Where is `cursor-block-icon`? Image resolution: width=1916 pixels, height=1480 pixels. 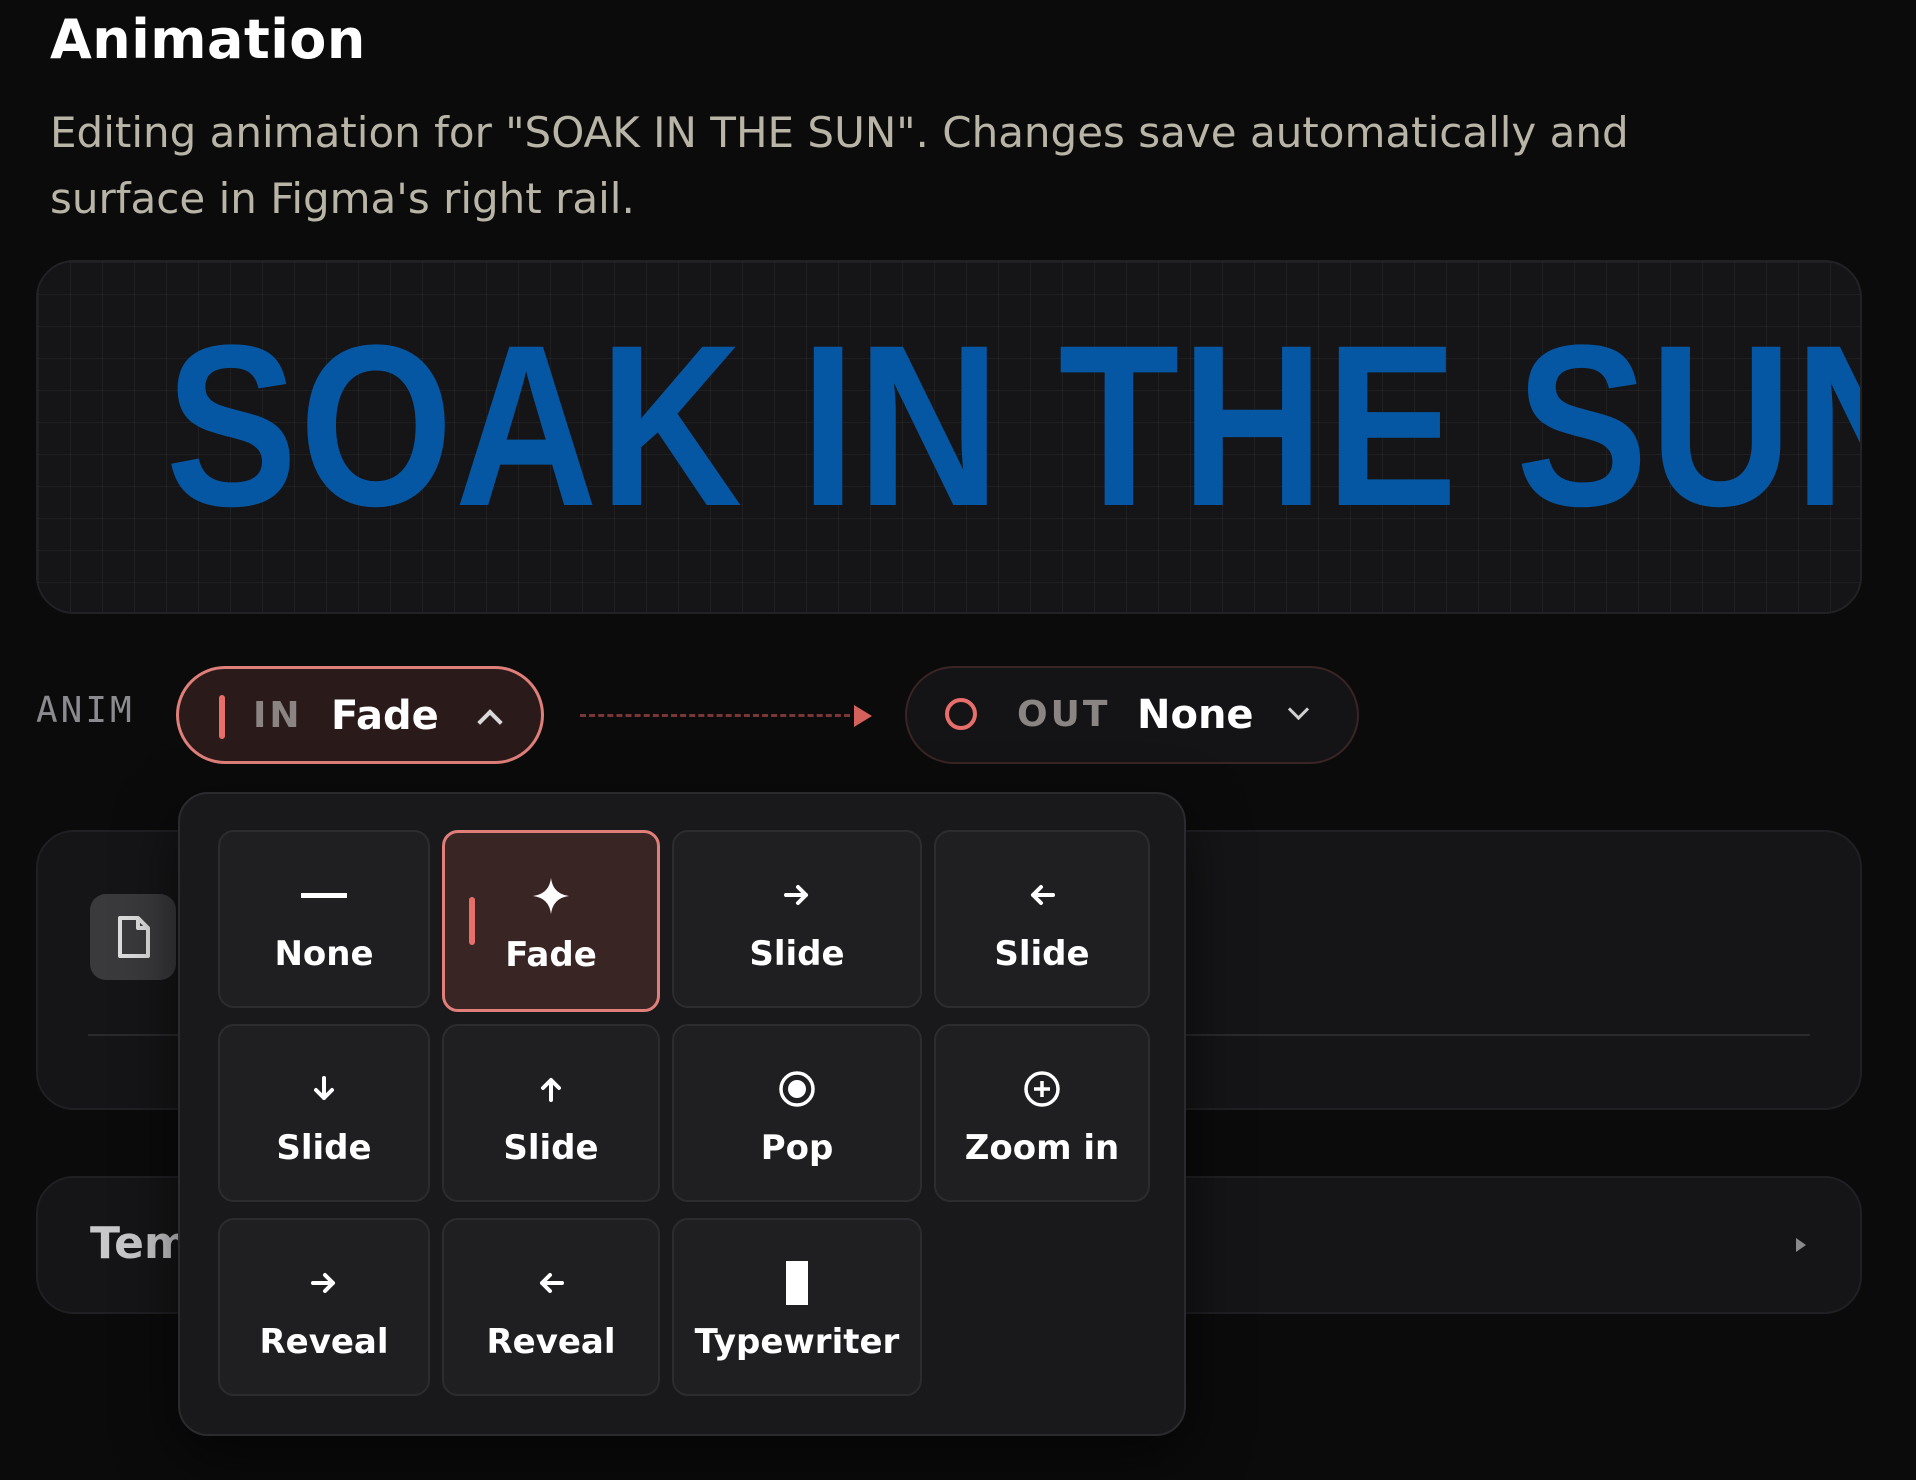 cursor-block-icon is located at coordinates (797, 1283).